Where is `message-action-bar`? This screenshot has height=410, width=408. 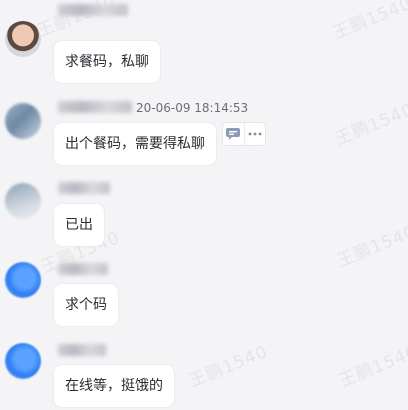
message-action-bar is located at coordinates (244, 134).